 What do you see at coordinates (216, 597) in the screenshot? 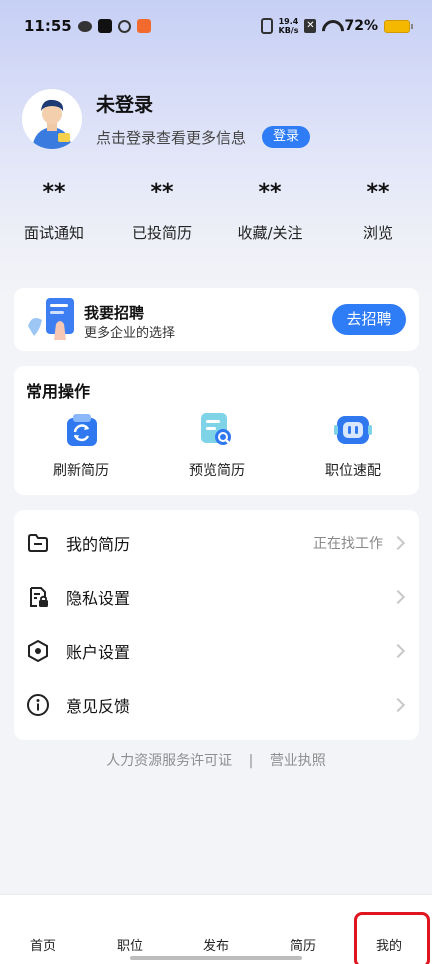
I see `menu-item-privacy-settings: 隐私设置` at bounding box center [216, 597].